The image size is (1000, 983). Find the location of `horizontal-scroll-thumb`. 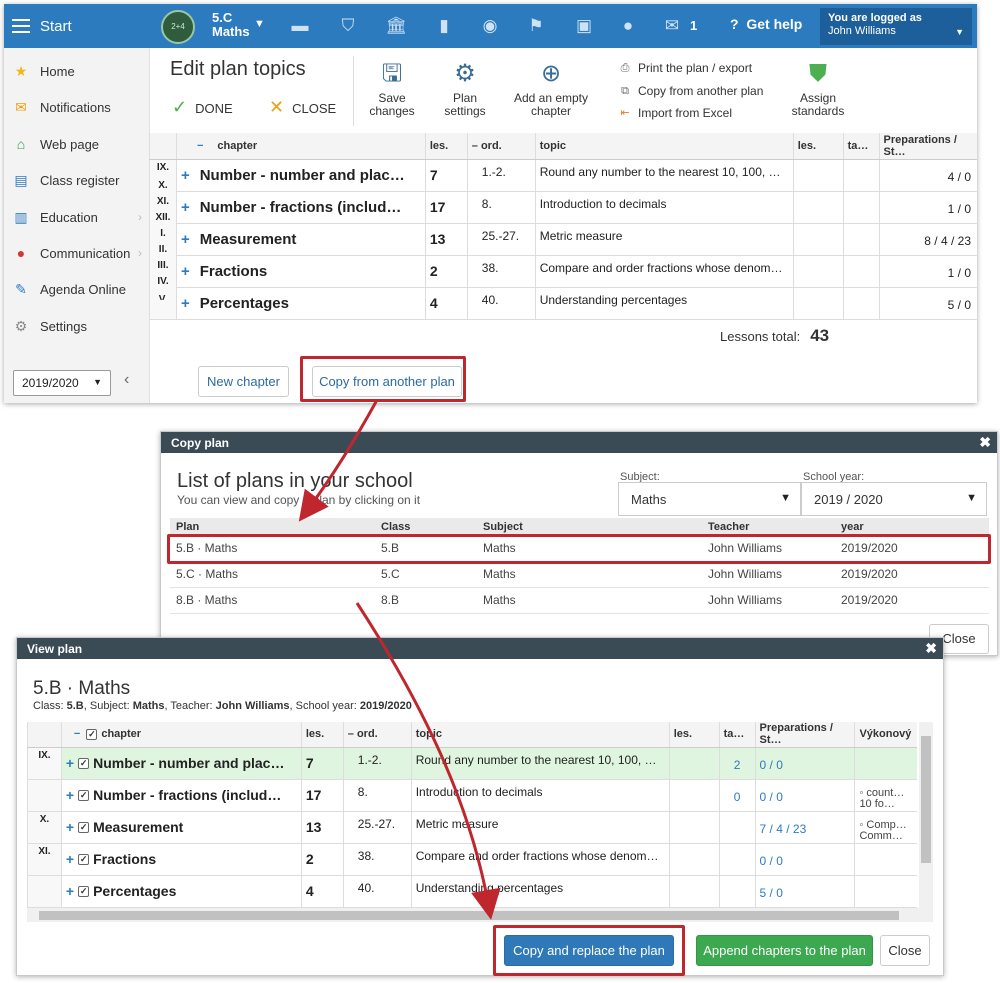

horizontal-scroll-thumb is located at coordinates (469, 915).